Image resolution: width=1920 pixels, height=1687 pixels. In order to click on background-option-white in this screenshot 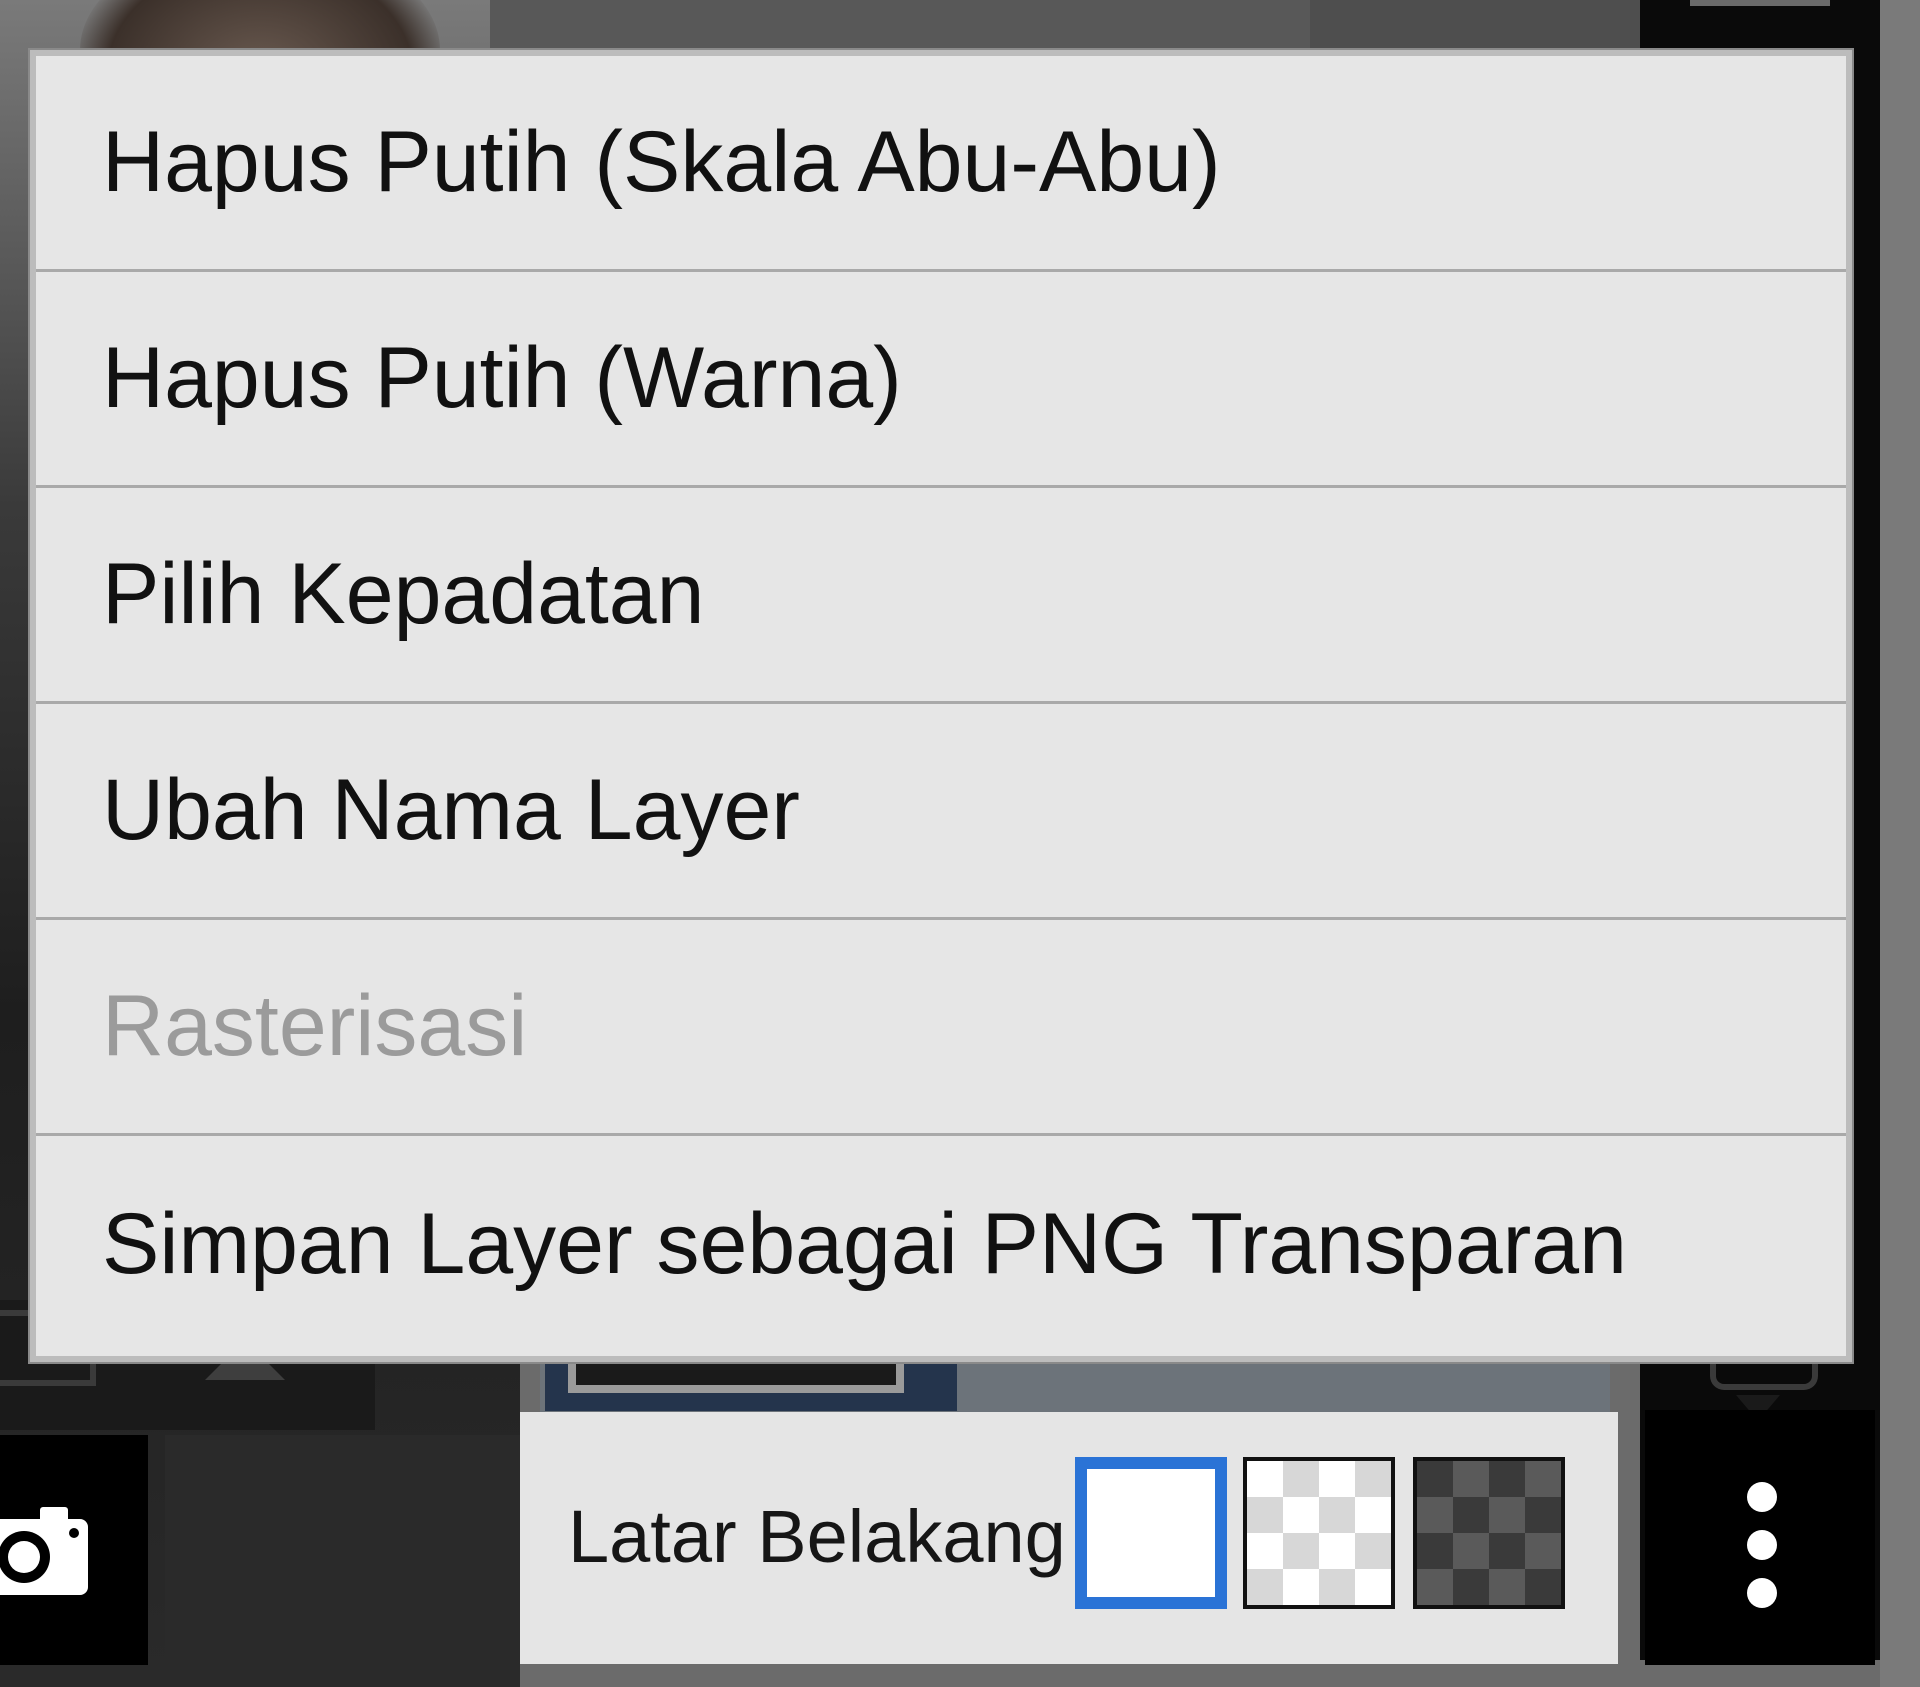, I will do `click(1151, 1533)`.